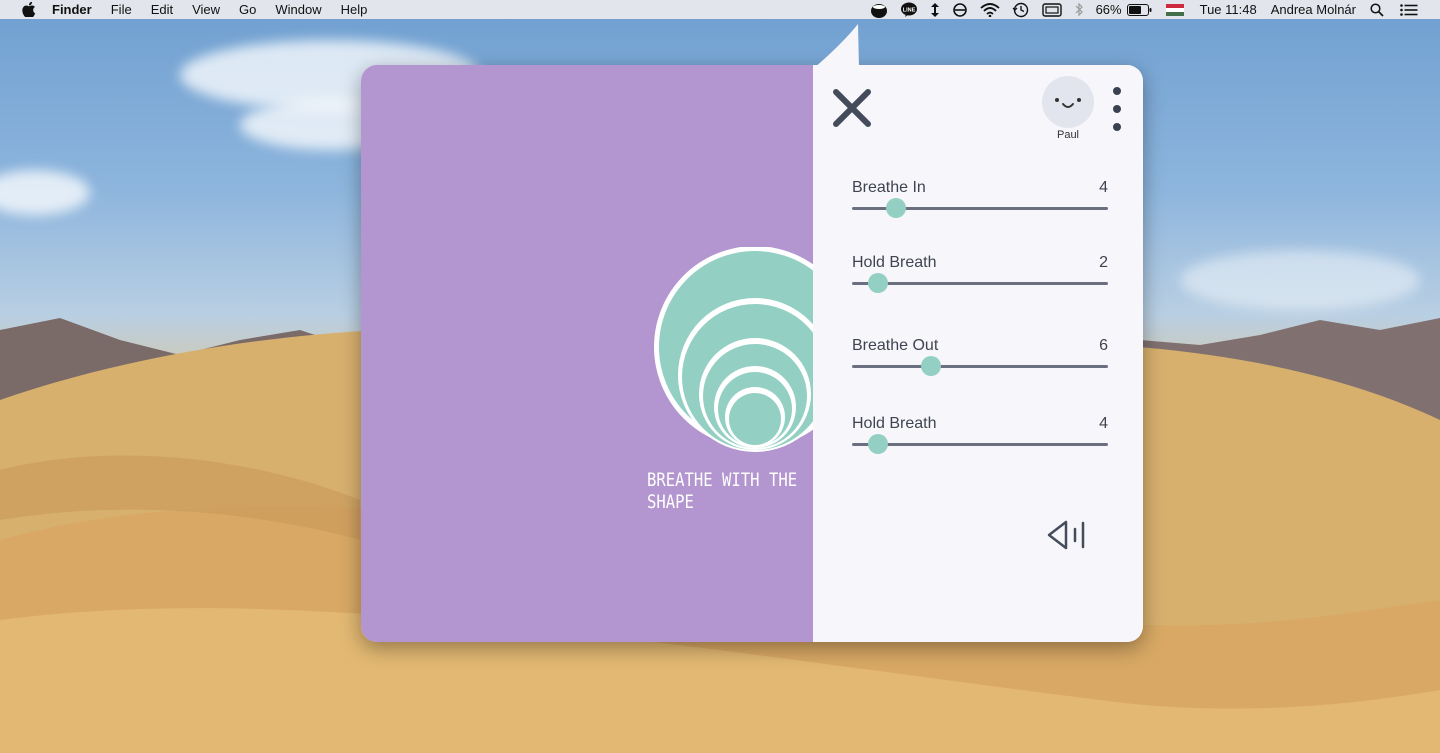  Describe the element at coordinates (1228, 9) in the screenshot. I see `menu-clock: Tue 11:48` at that location.